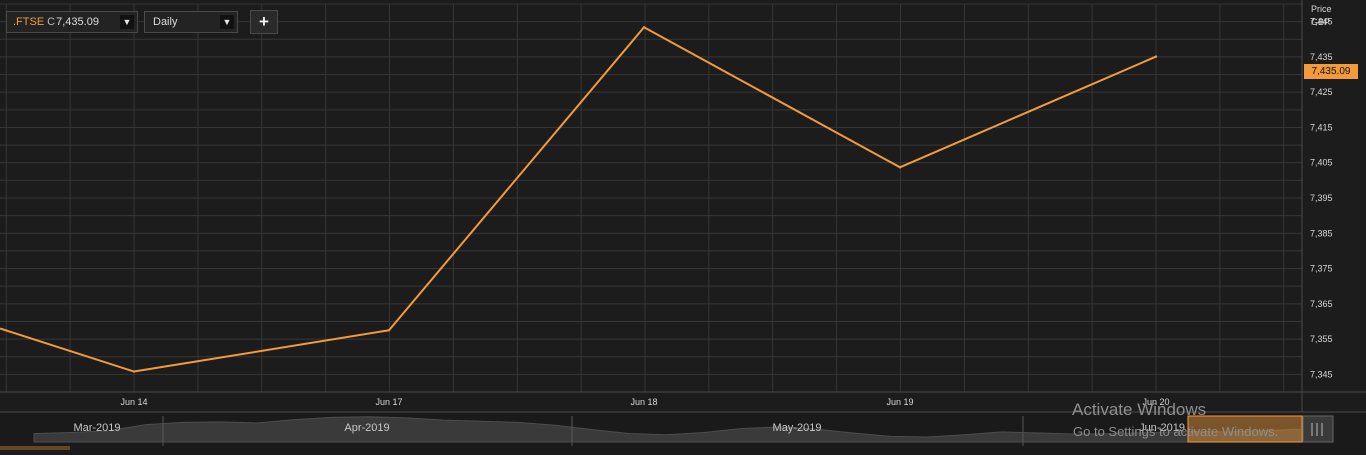 The width and height of the screenshot is (1366, 455). What do you see at coordinates (1321, 163) in the screenshot?
I see `y-tick-label: 7,405` at bounding box center [1321, 163].